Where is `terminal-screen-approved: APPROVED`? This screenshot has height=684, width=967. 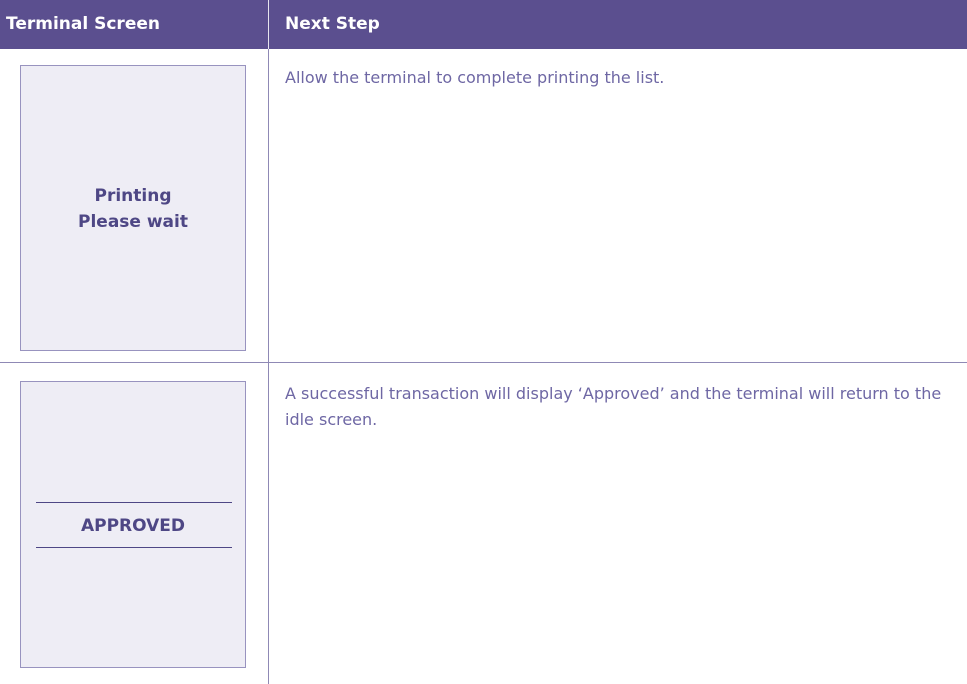 terminal-screen-approved: APPROVED is located at coordinates (133, 524).